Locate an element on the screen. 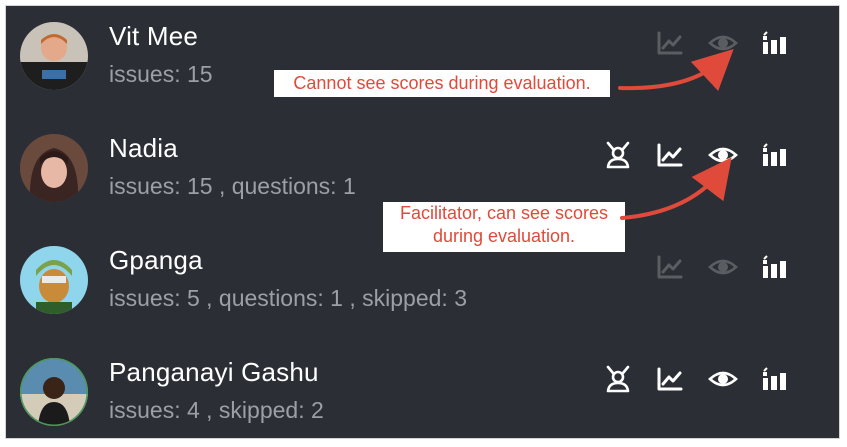 This screenshot has width=847, height=447. participant-stats: issues: 15 is located at coordinates (161, 74).